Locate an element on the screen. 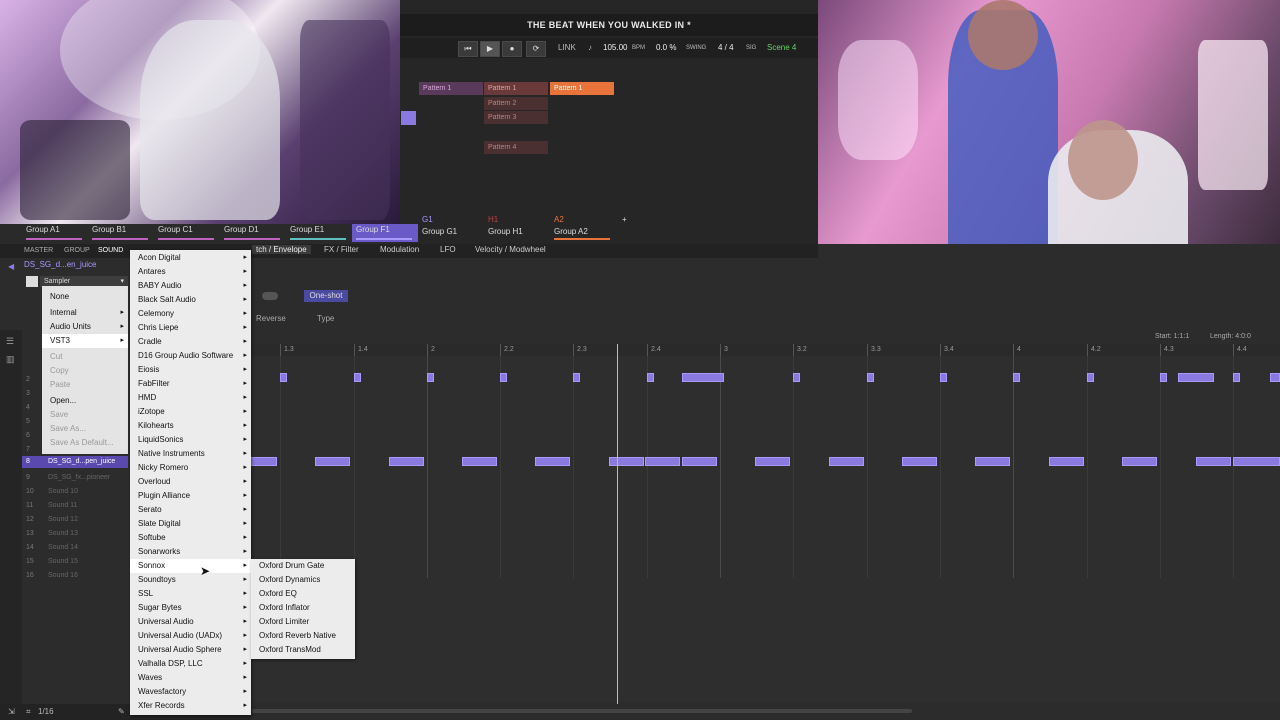  group-d1: Group D1 is located at coordinates (253, 233).